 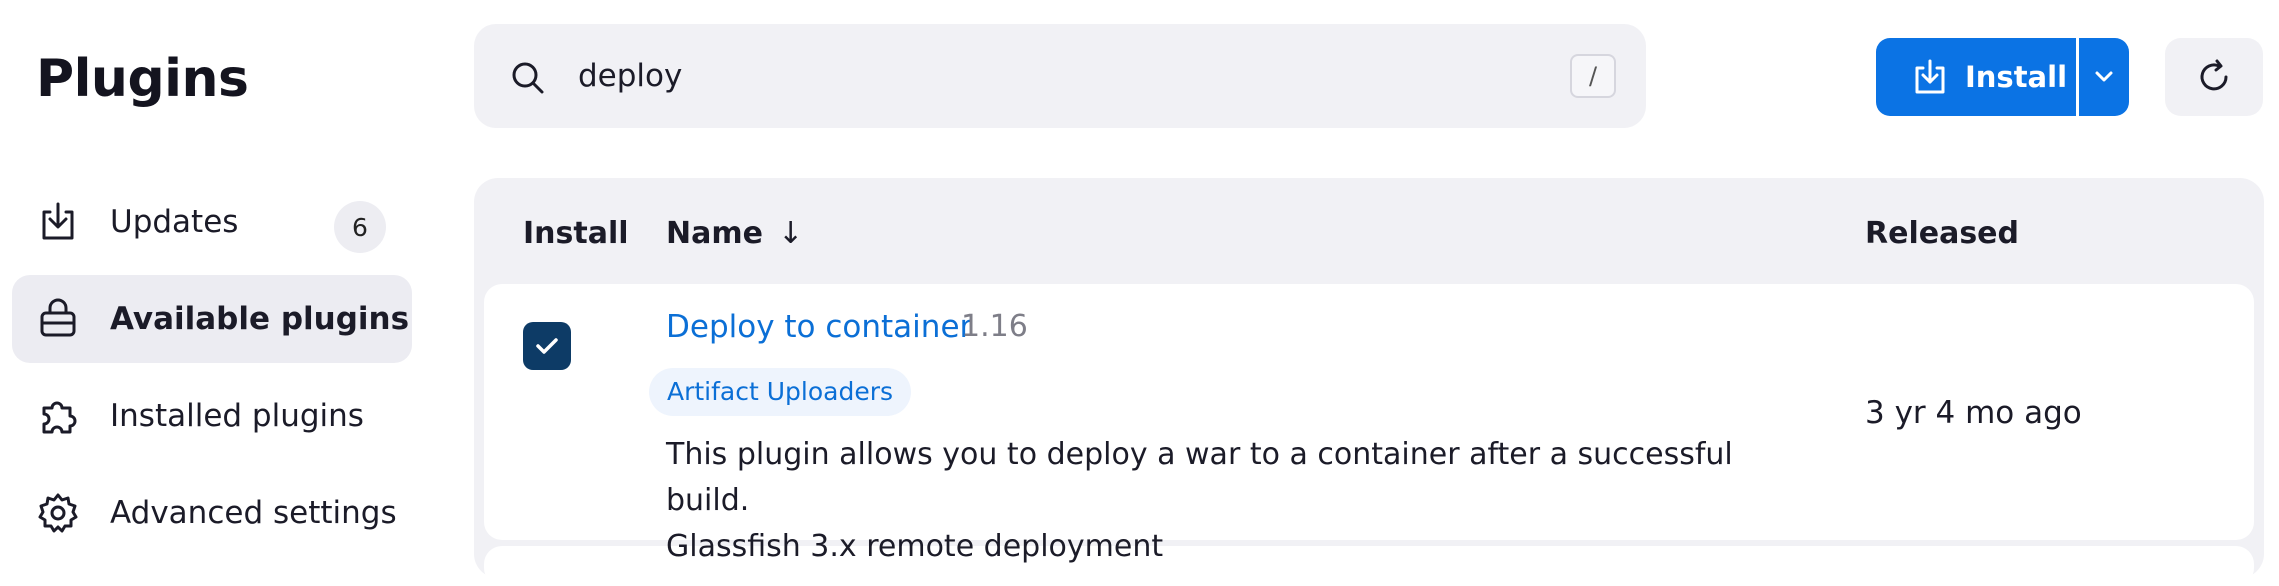 I want to click on sidebar-item-installed-plugins: Installed plugins, so click(x=212, y=416).